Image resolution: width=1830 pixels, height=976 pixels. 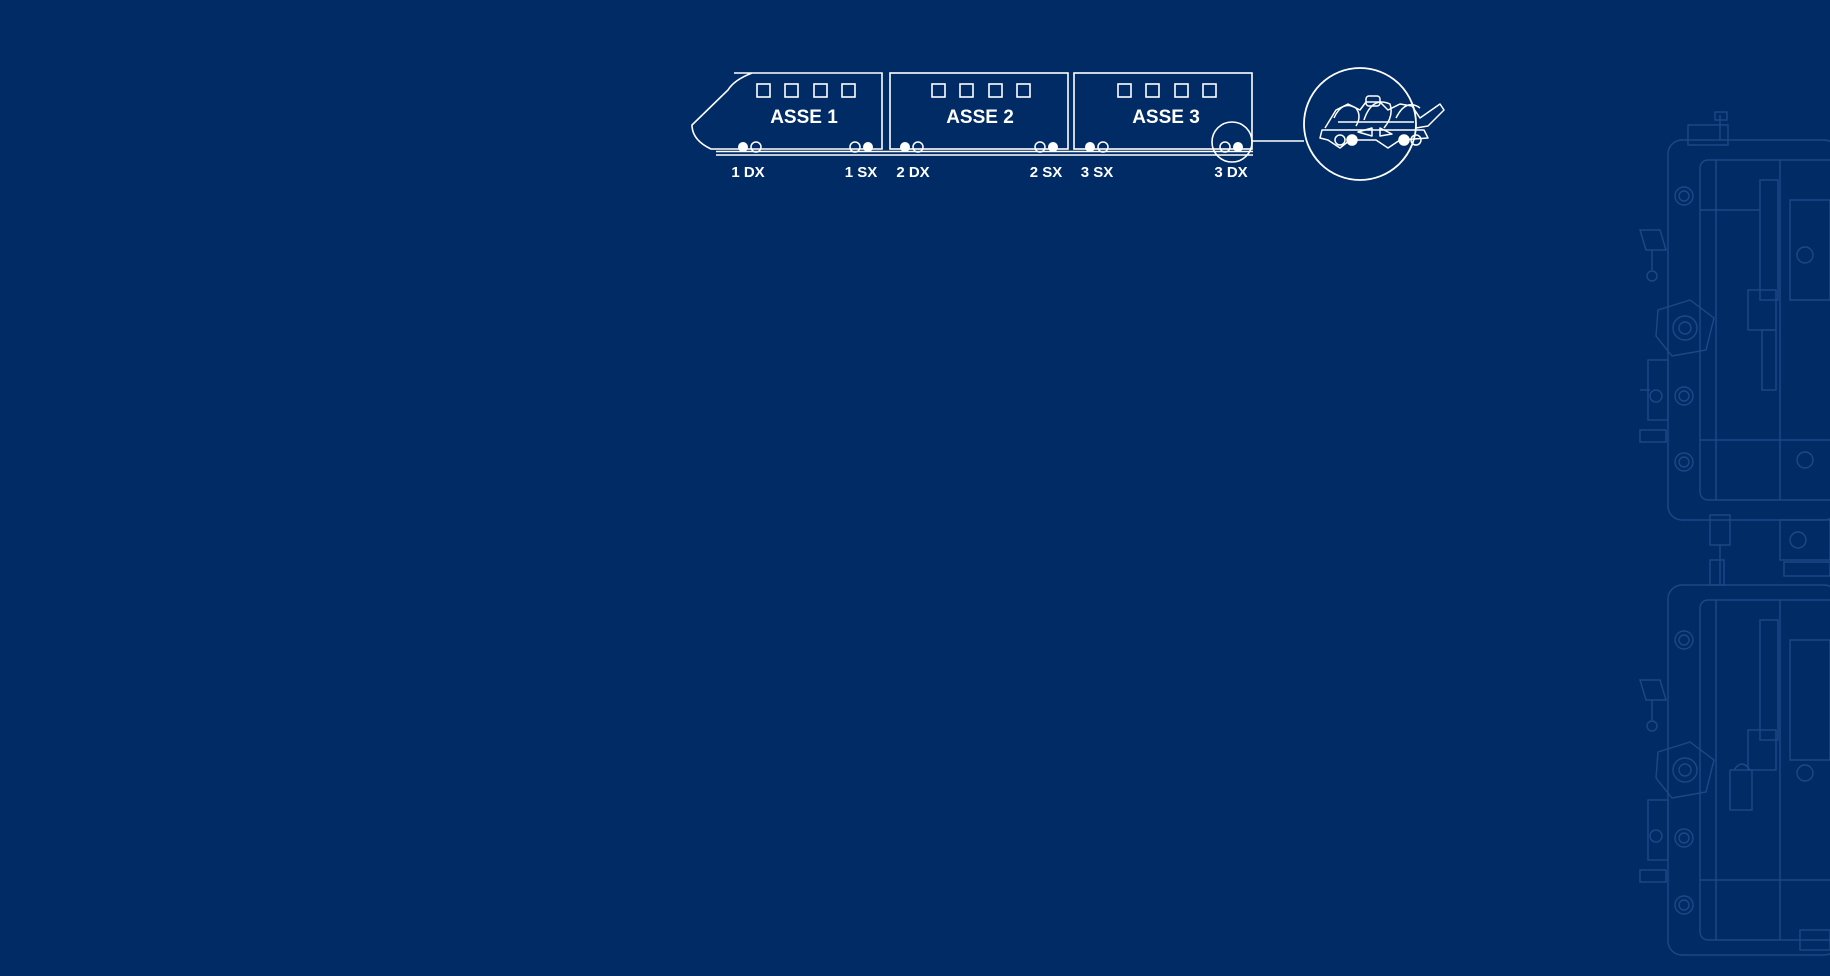 I want to click on track, so click(x=984, y=153).